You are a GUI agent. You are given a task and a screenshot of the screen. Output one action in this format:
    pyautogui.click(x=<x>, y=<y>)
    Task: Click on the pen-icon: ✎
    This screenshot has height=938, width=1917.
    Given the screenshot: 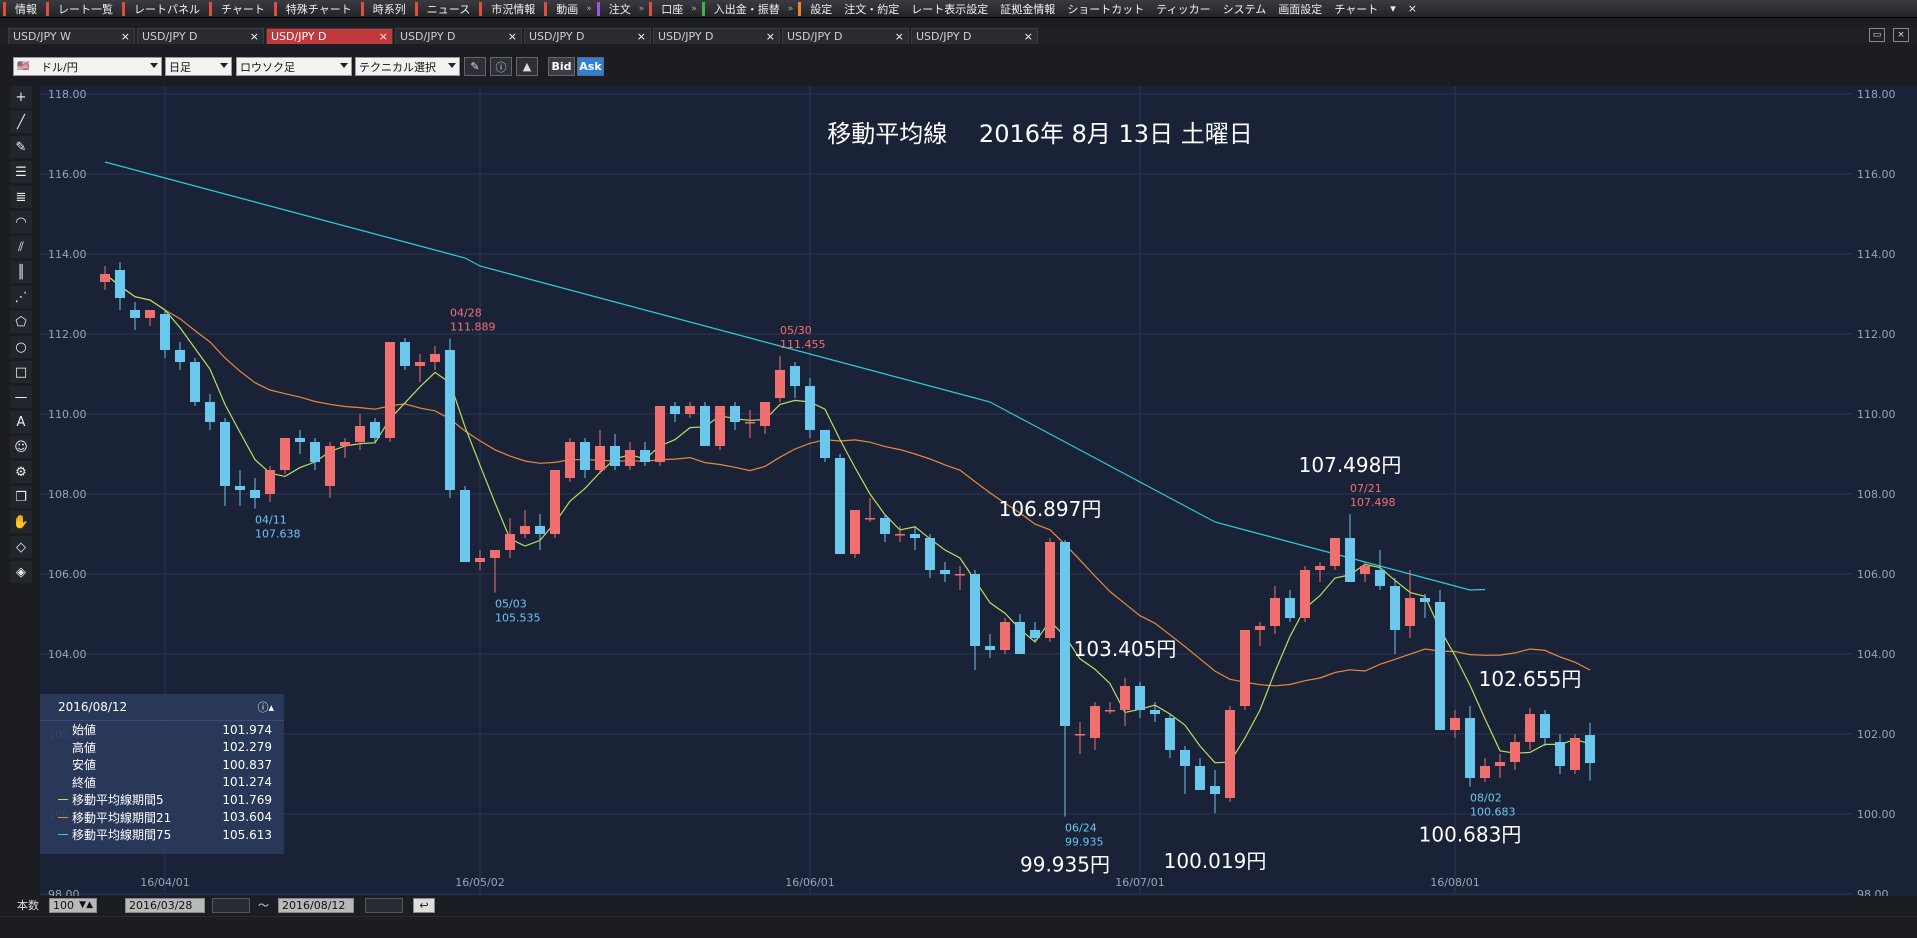 What is the action you would take?
    pyautogui.click(x=475, y=66)
    